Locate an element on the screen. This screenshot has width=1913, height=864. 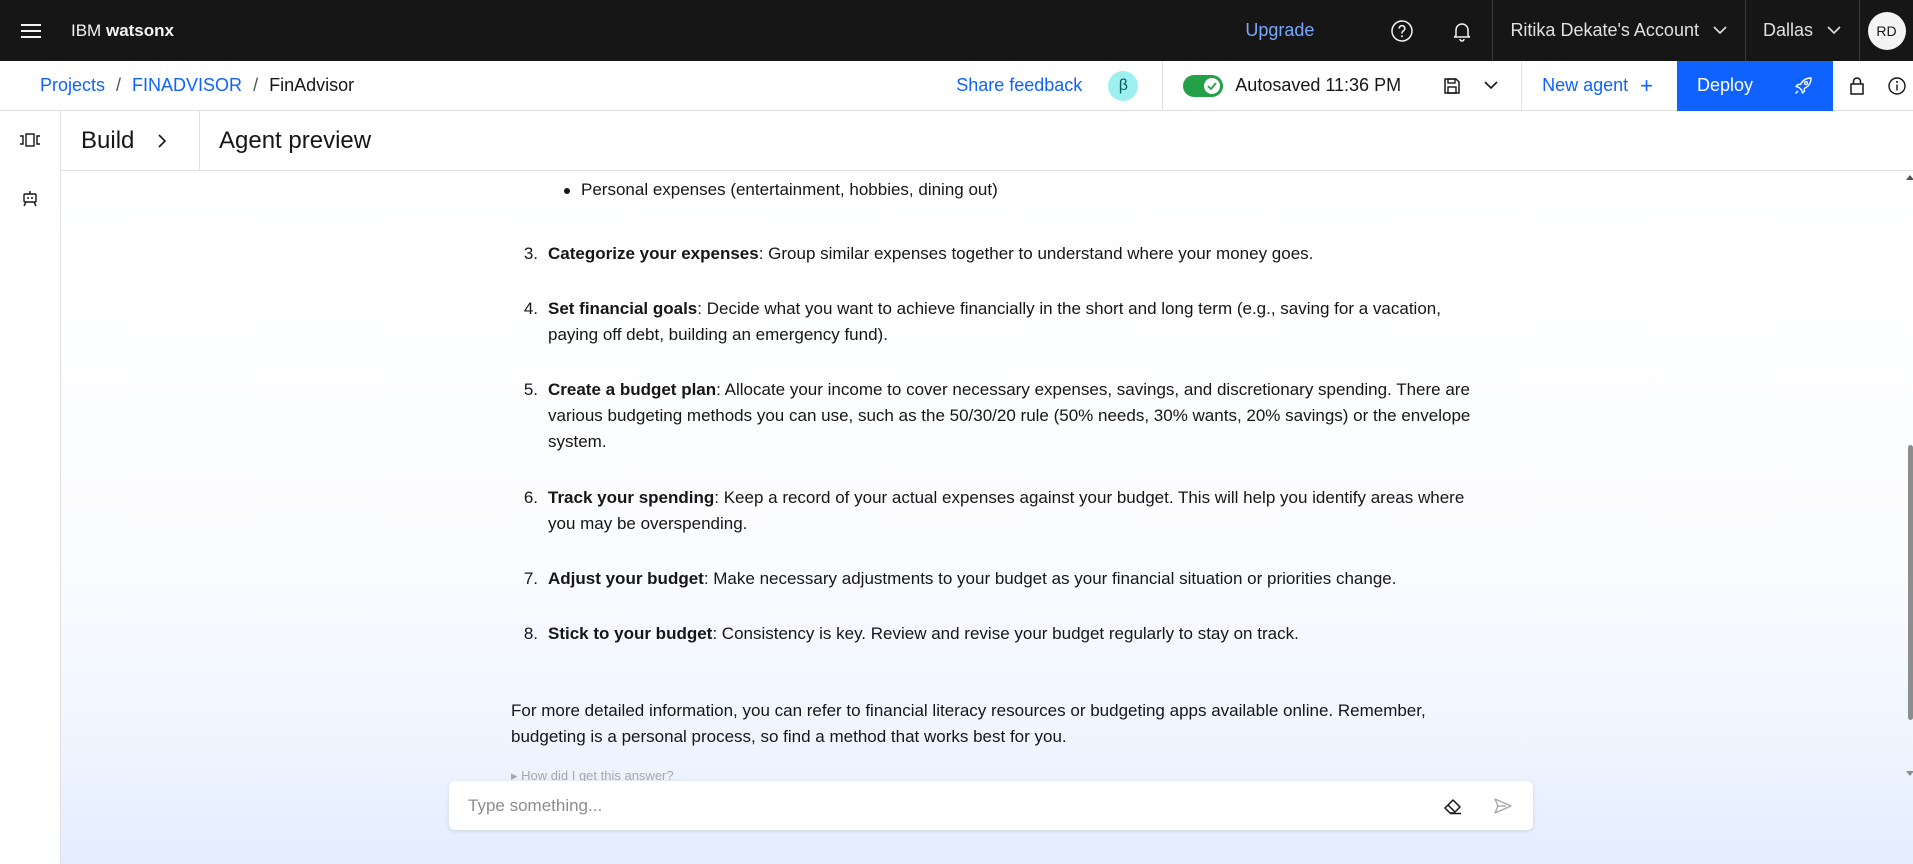
build-tab: Build is located at coordinates (130, 140).